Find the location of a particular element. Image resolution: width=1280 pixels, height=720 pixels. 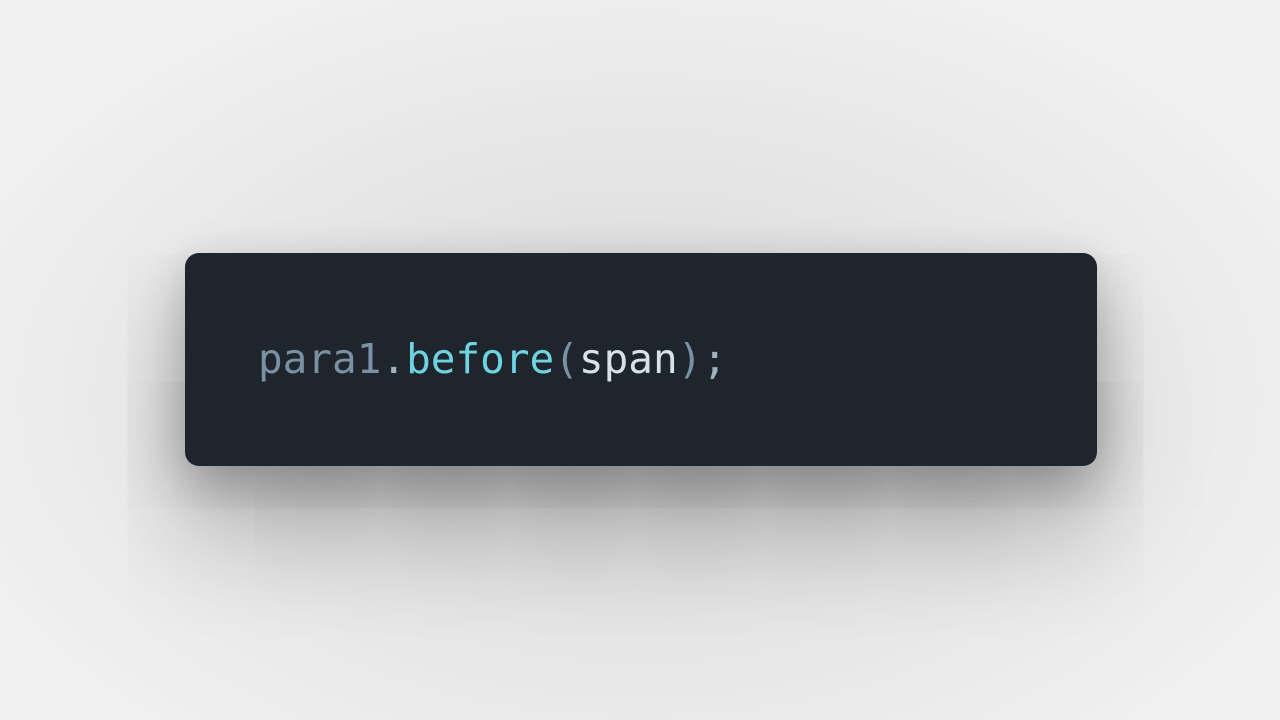

code-line: para1.before(span); is located at coordinates (492, 359).